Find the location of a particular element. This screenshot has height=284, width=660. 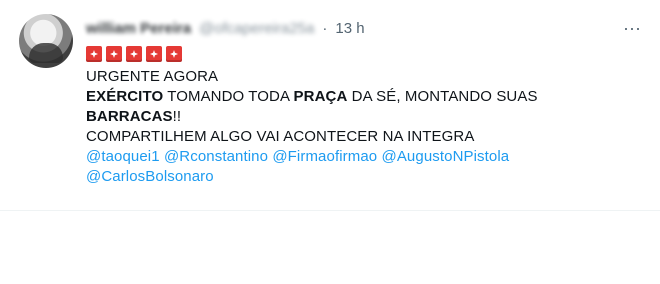

mention-taoquei1: @taoquei1 is located at coordinates (123, 156).